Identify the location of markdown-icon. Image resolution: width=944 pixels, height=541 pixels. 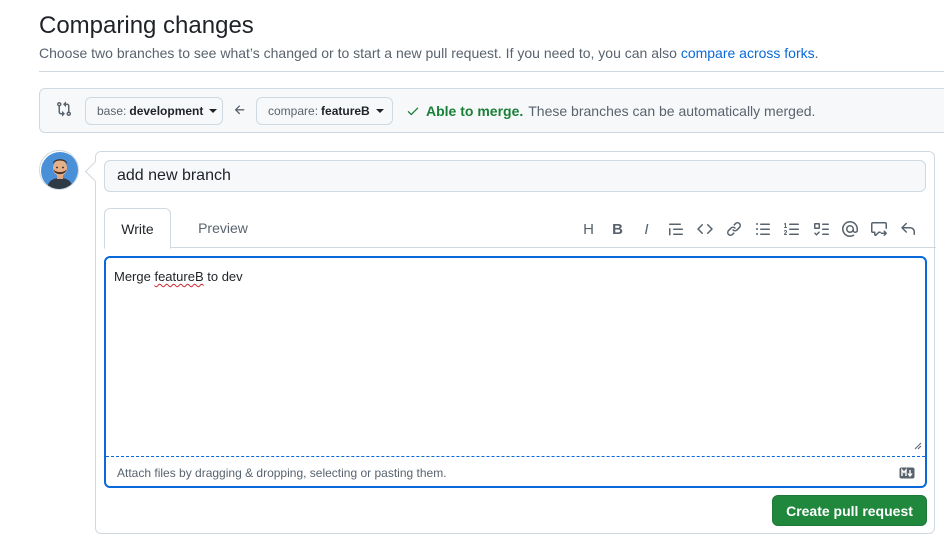
(907, 473).